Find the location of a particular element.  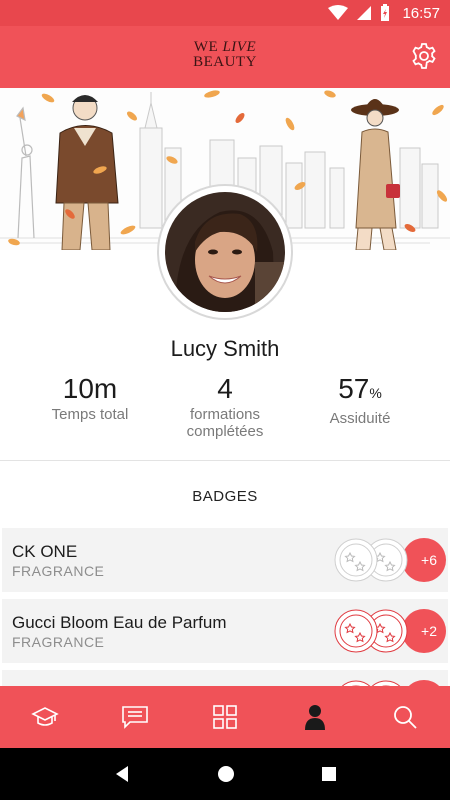

badge-row: Gucci Bloom Eau de Parfum FRAGRANCE +2 is located at coordinates (225, 631).